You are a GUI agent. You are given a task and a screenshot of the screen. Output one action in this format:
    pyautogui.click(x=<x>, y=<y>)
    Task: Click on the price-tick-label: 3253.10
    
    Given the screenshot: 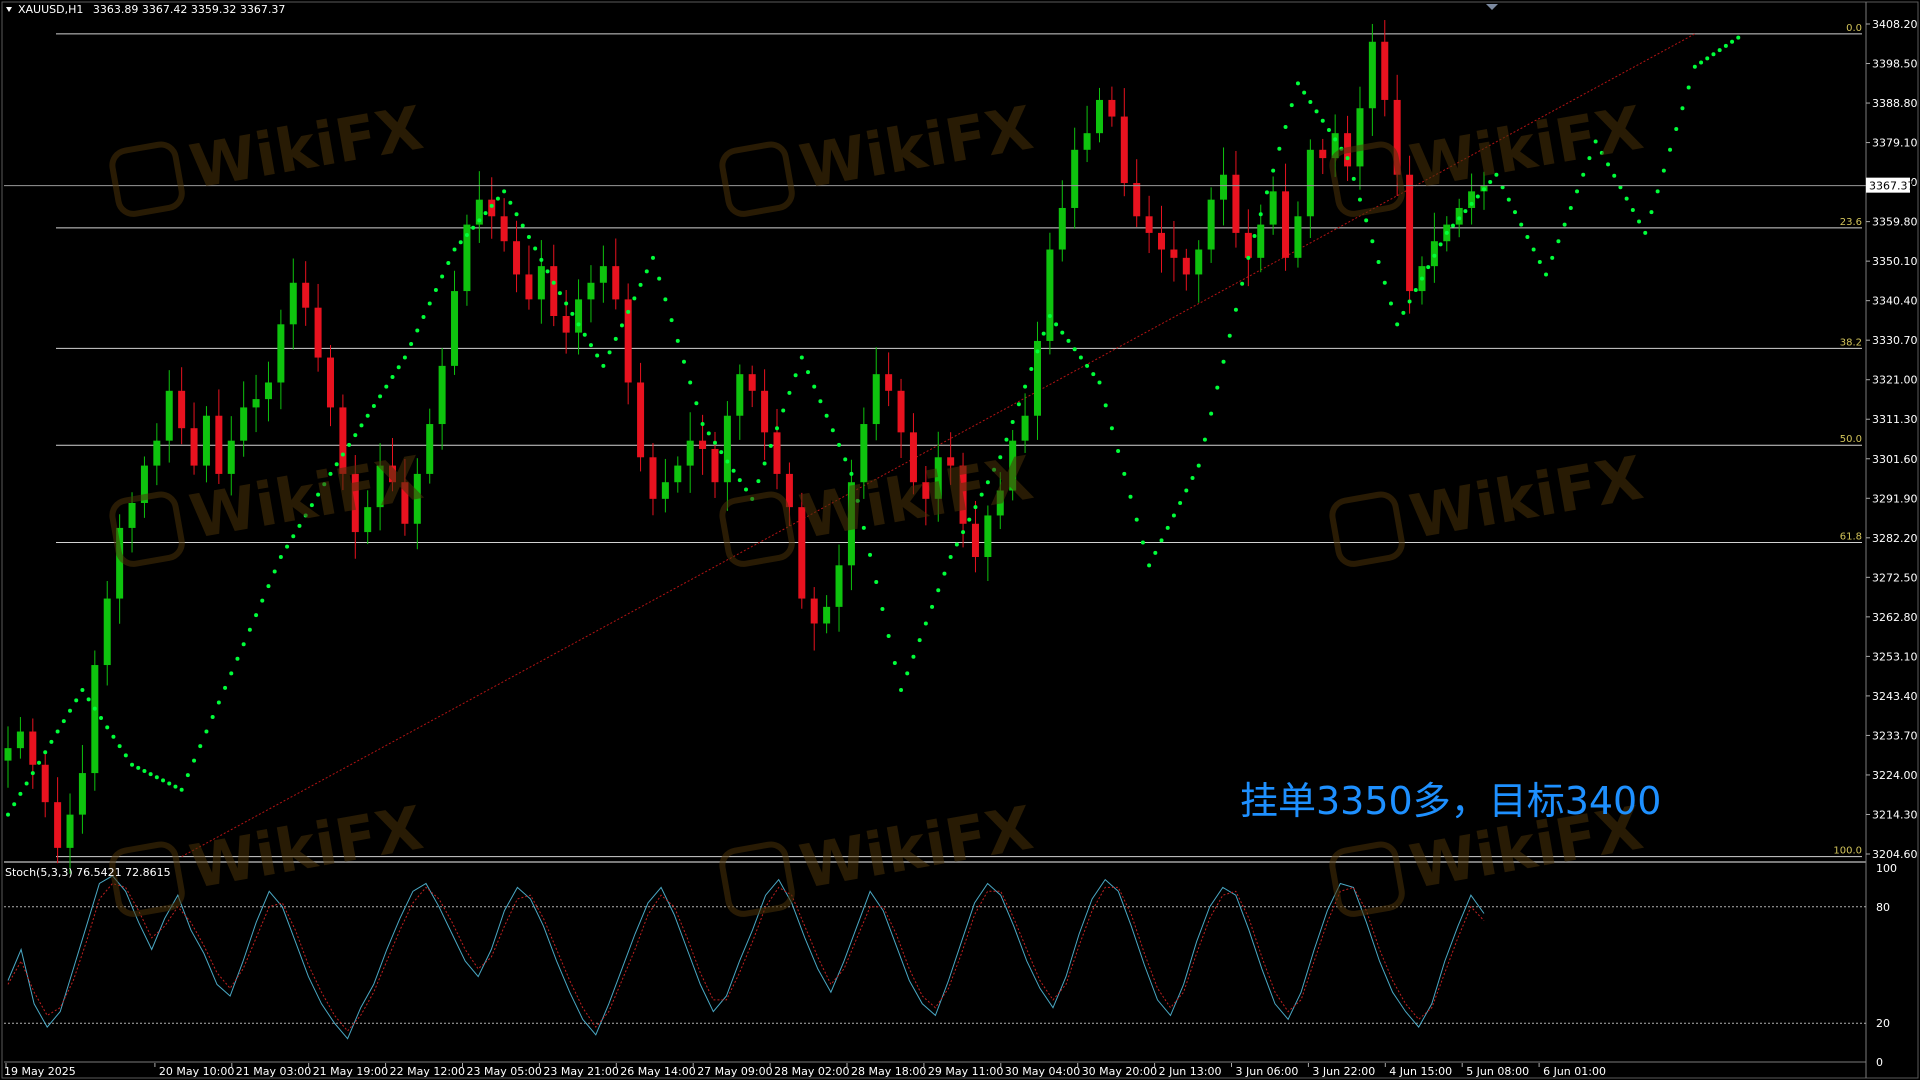 What is the action you would take?
    pyautogui.click(x=1895, y=656)
    